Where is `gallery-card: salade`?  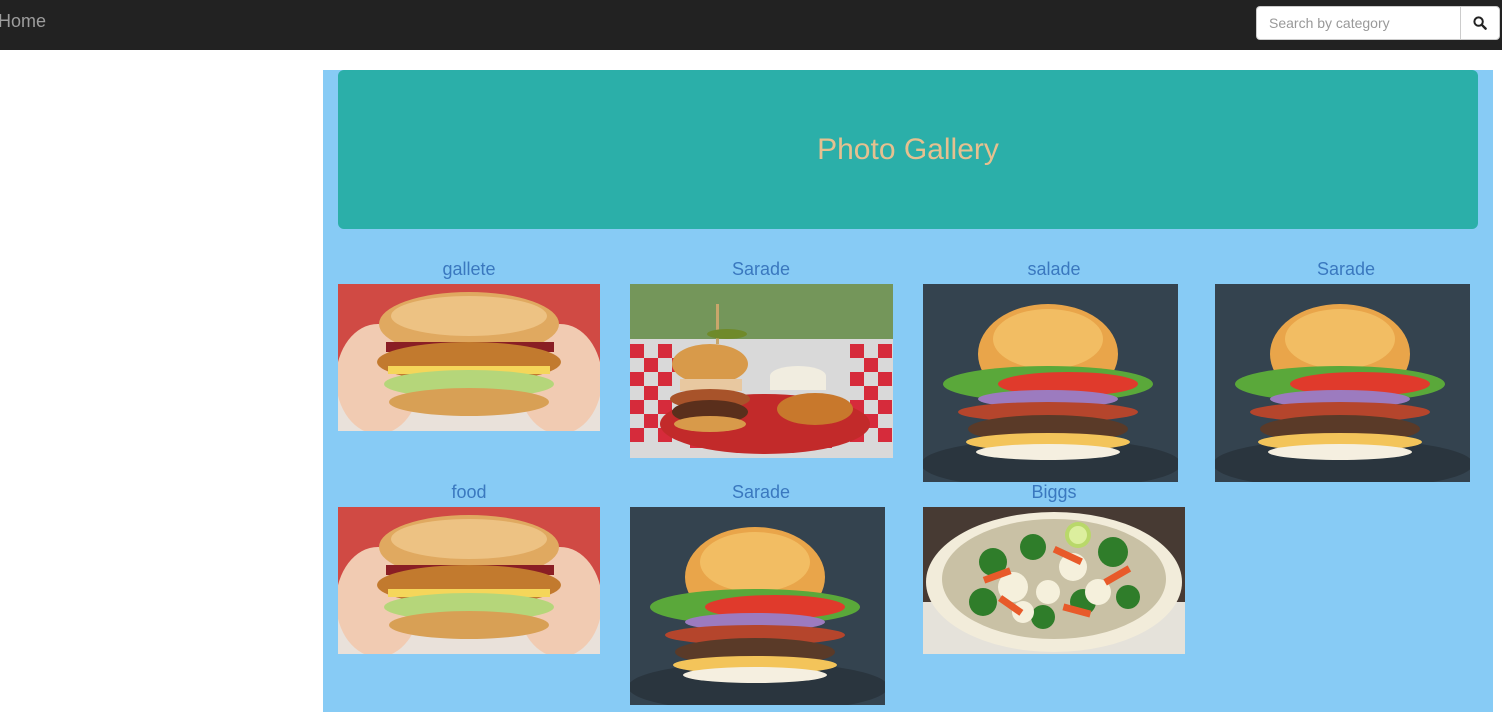
gallery-card: salade is located at coordinates (1054, 371).